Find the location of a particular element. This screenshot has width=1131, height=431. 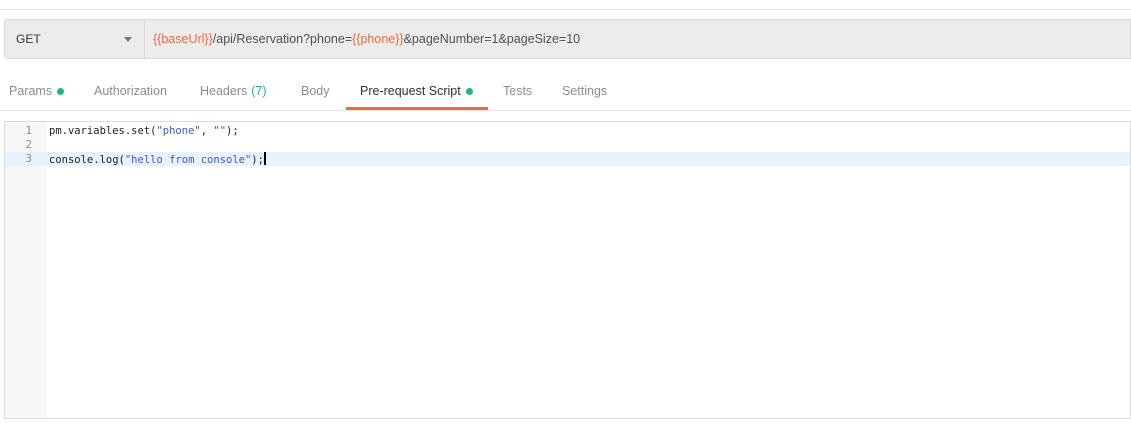

code-token: pm.variables.set( is located at coordinates (103, 131).